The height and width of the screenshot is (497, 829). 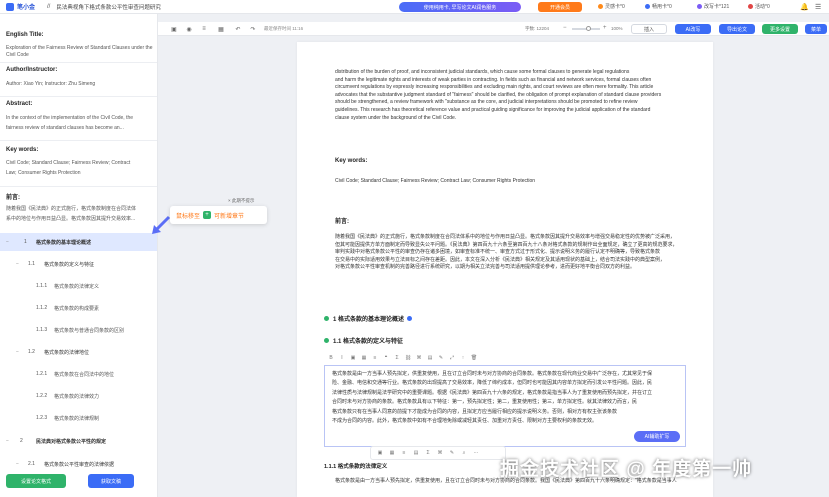 I want to click on author-text: Author: Xiao Yin; Instructor: Zhu Simeng, so click(x=50, y=84).